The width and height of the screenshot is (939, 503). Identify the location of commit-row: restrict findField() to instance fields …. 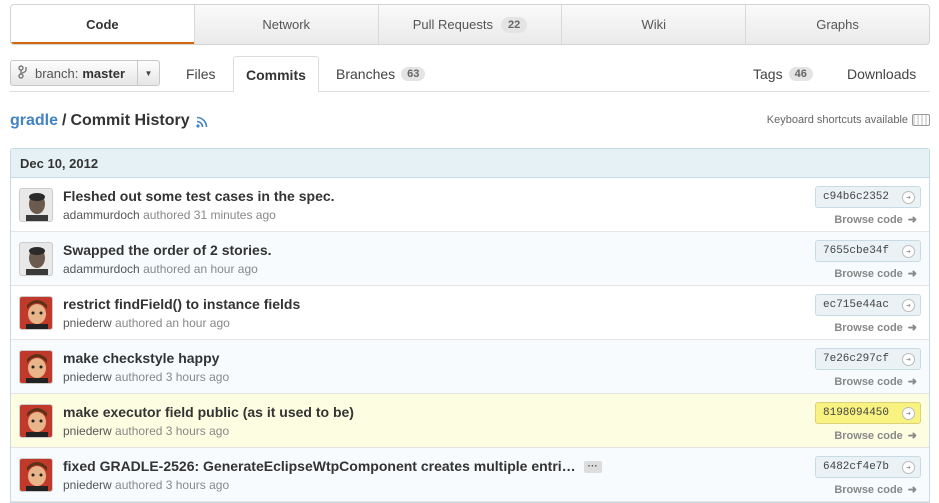
(470, 313).